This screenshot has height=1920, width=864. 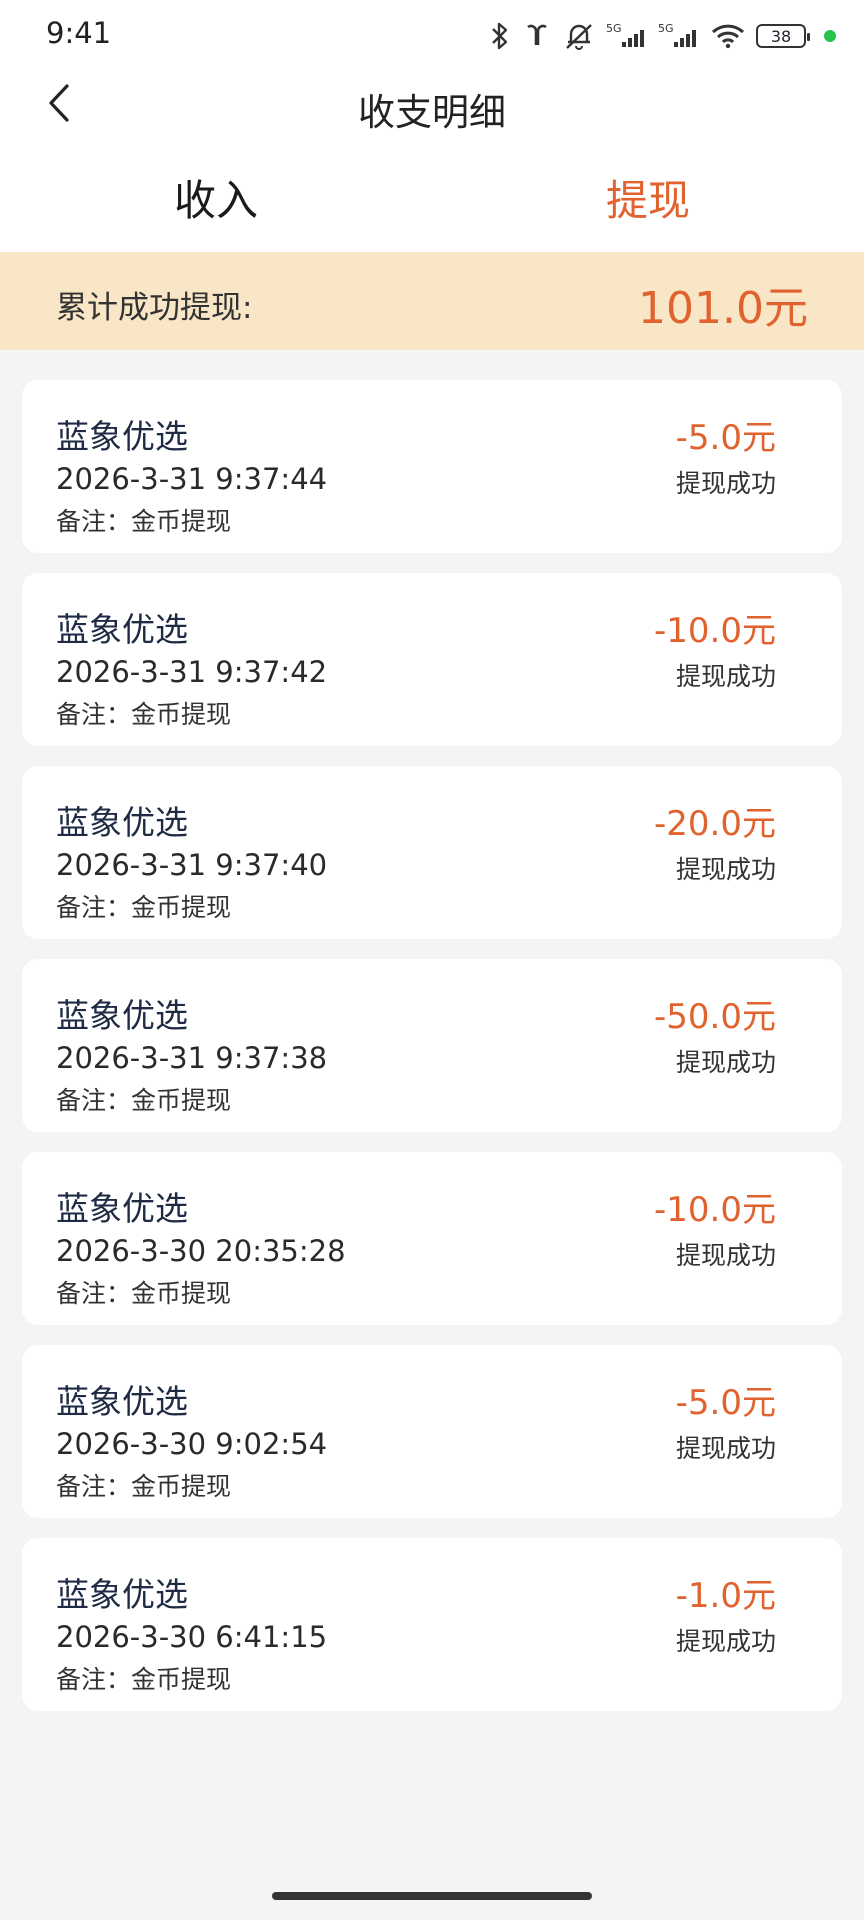 I want to click on tab-withdraw-label: 提现, so click(x=647, y=200).